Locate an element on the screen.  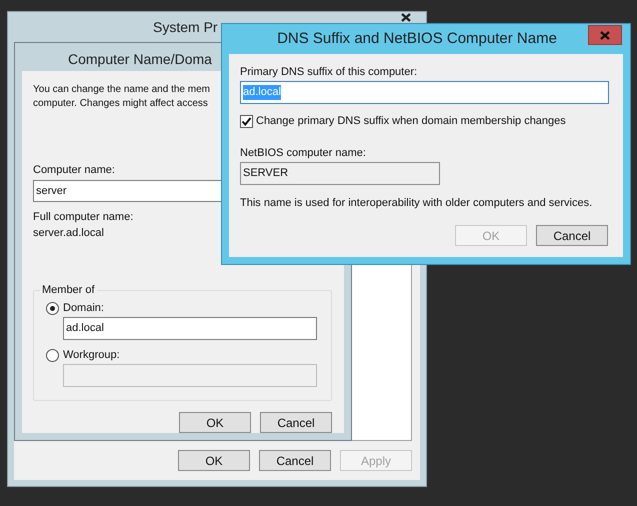
full-name-value: server.ad.local is located at coordinates (68, 233).